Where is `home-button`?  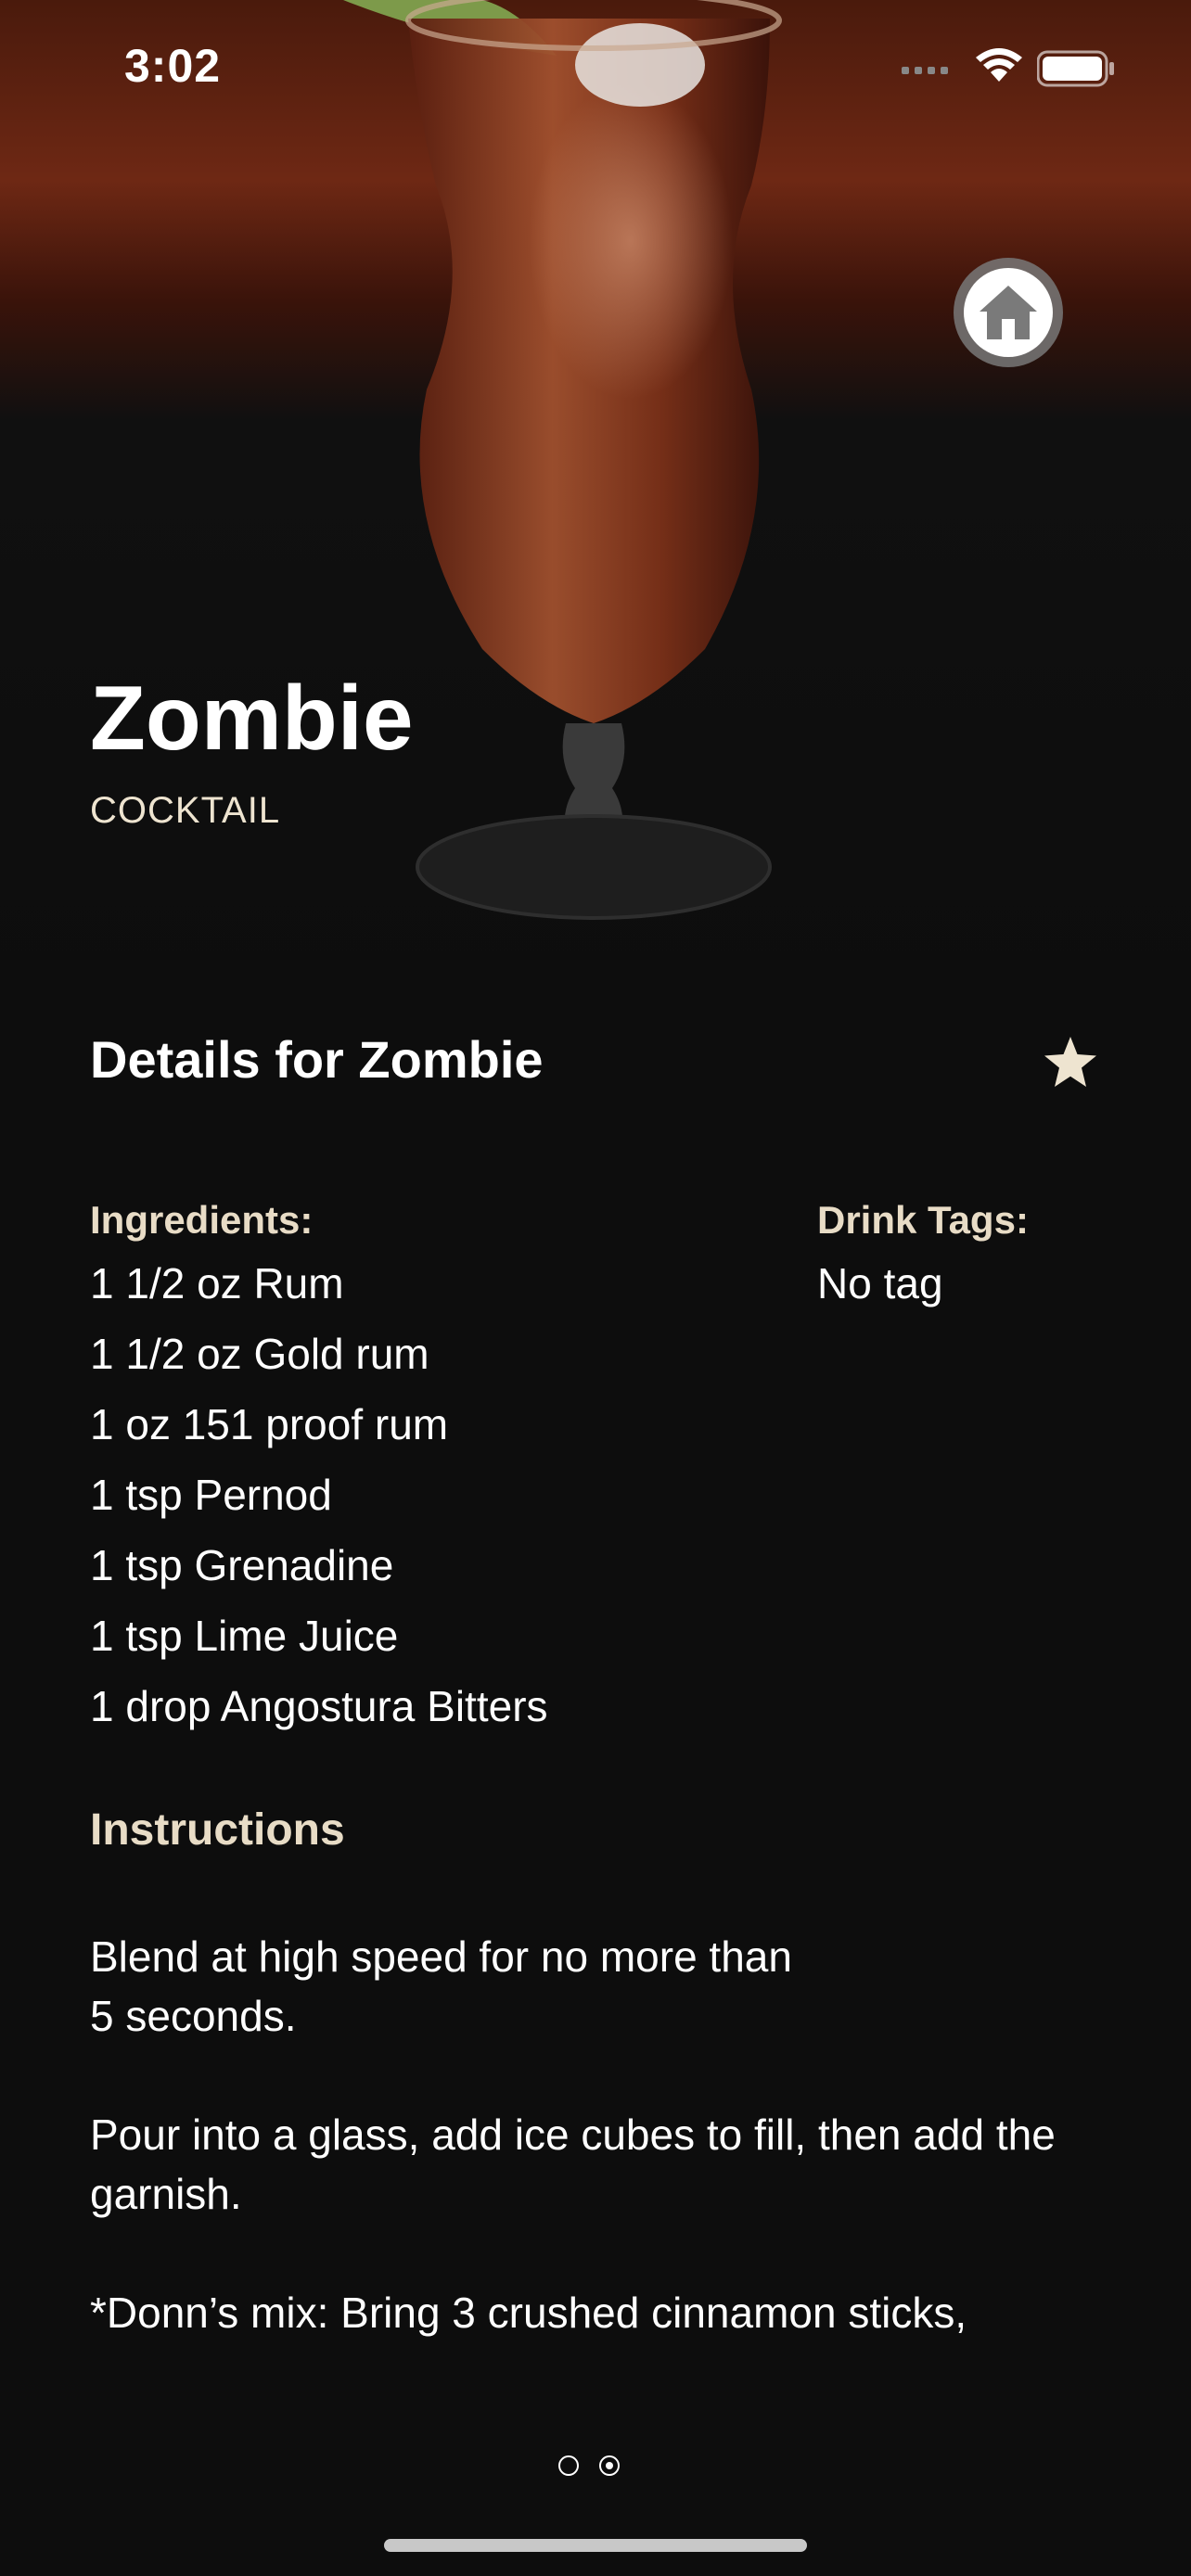 home-button is located at coordinates (1008, 312).